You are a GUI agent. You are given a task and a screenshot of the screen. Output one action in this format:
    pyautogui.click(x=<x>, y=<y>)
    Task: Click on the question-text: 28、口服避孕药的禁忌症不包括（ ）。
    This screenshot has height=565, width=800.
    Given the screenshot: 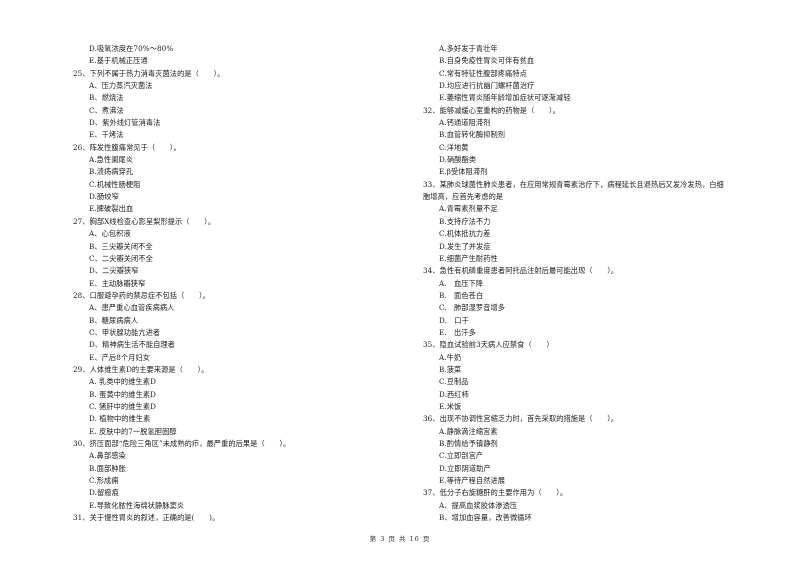 What is the action you would take?
    pyautogui.click(x=141, y=295)
    